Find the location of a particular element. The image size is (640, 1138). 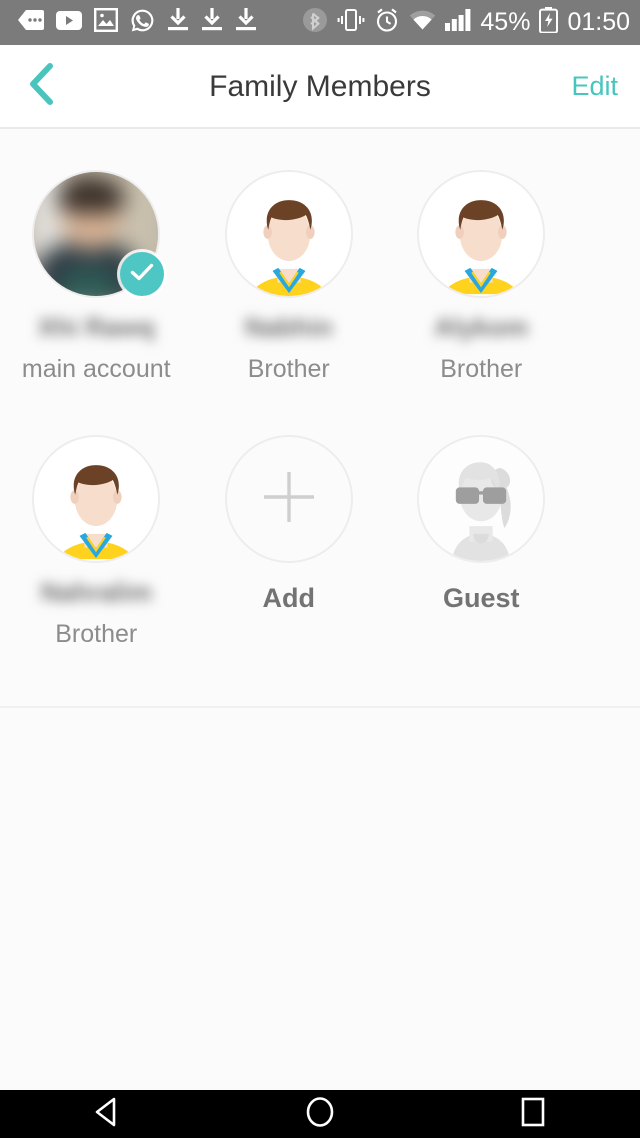

check-icon is located at coordinates (142, 274).